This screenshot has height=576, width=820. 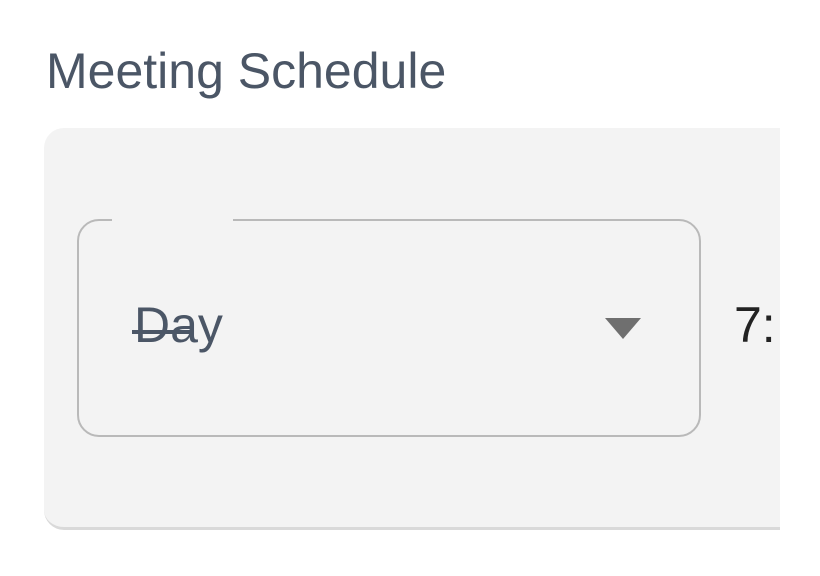 I want to click on triangle-down-icon, so click(x=623, y=328).